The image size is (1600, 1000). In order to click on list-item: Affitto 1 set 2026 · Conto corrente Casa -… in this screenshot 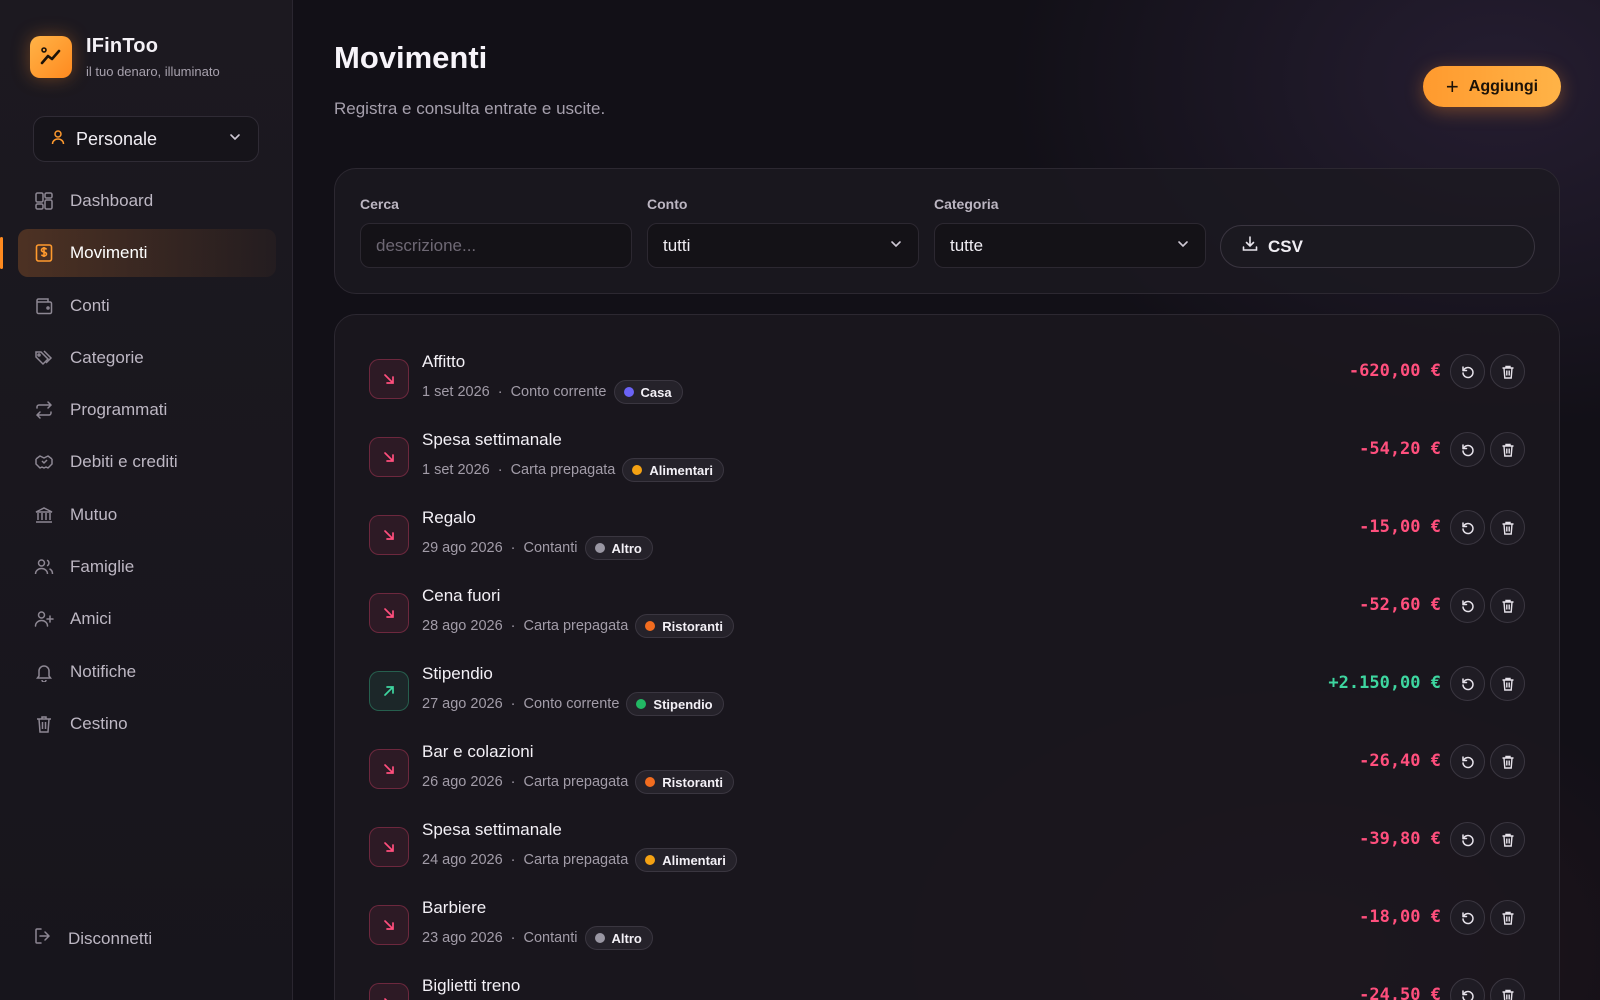, I will do `click(947, 384)`.